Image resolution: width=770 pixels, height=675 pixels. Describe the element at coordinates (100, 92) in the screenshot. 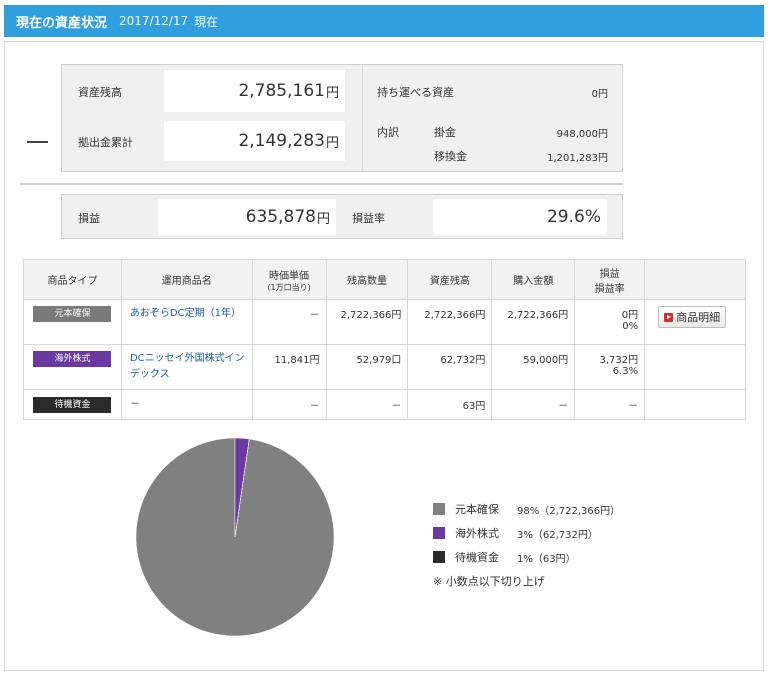

I see `balance-label: 資産残高` at that location.